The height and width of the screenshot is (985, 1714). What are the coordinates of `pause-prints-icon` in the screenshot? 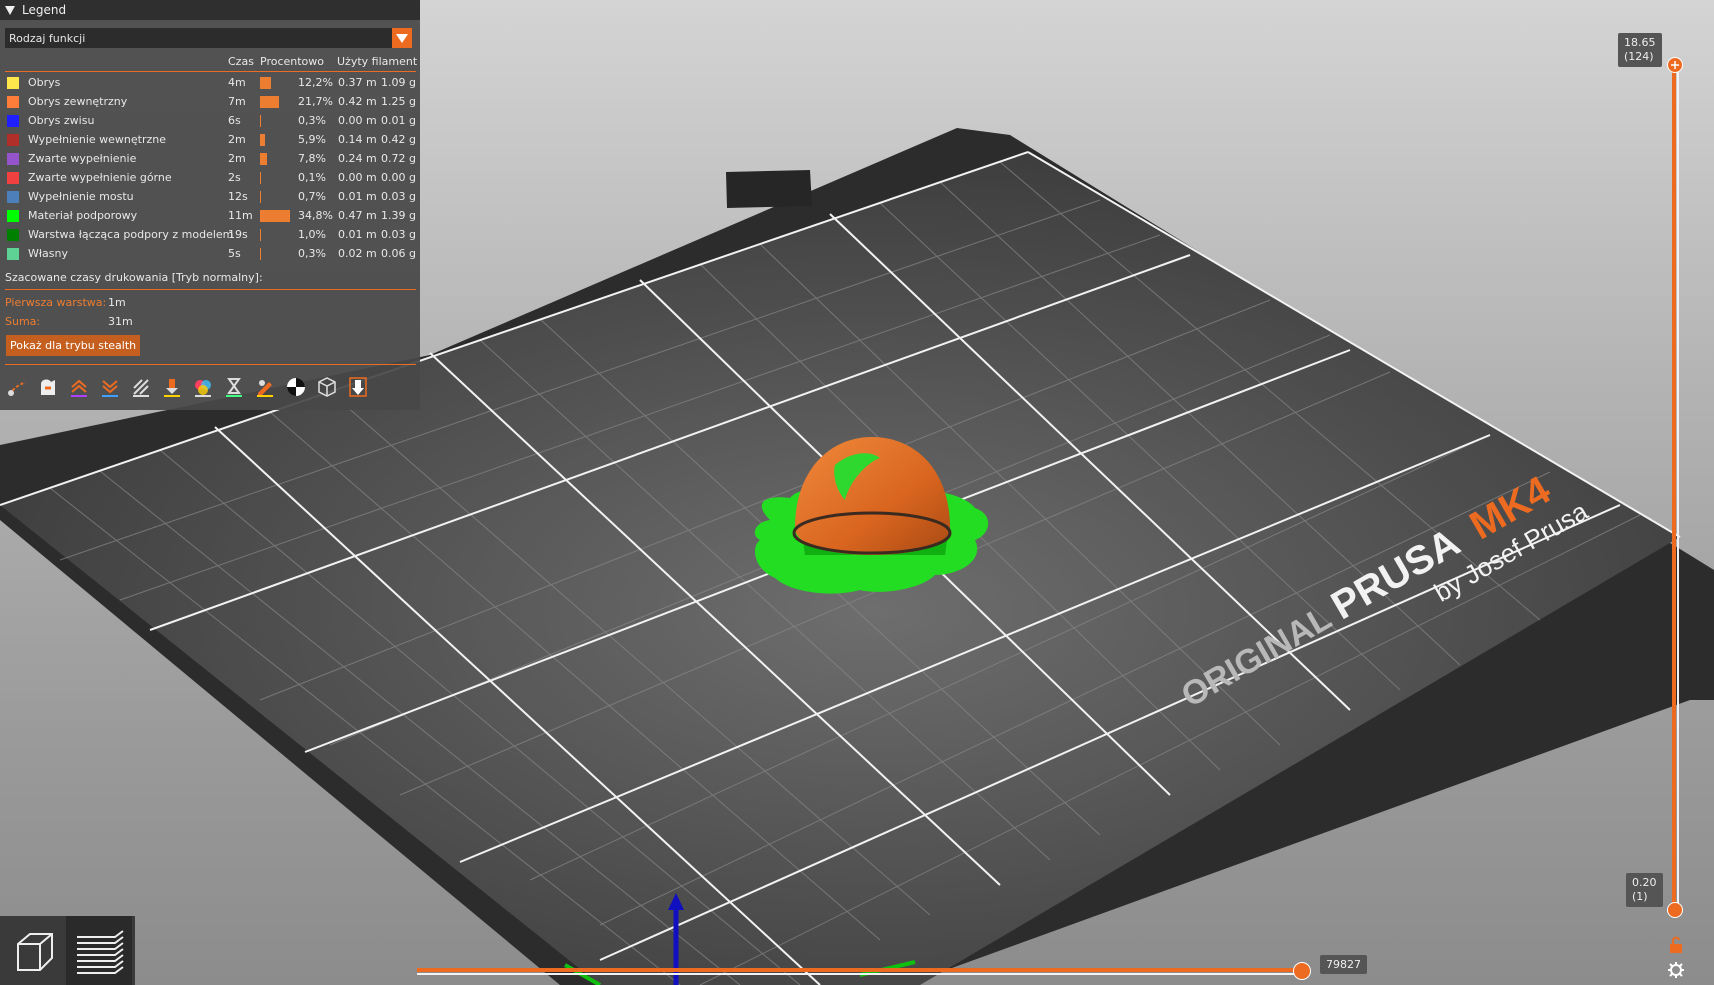 It's located at (234, 387).